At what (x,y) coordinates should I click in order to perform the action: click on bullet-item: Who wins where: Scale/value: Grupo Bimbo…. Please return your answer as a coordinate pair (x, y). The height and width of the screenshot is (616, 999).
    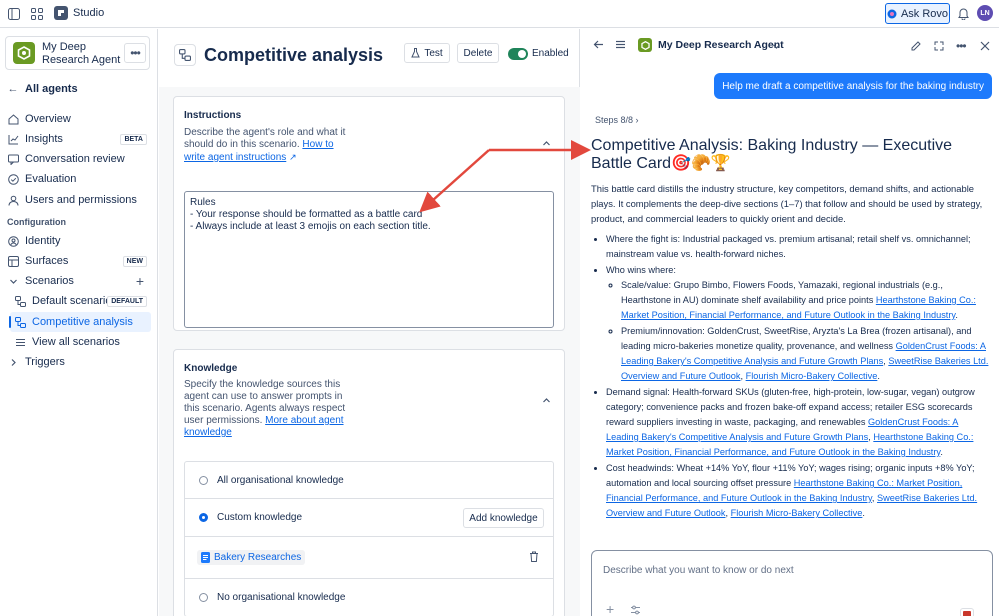
    Looking at the image, I should click on (798, 323).